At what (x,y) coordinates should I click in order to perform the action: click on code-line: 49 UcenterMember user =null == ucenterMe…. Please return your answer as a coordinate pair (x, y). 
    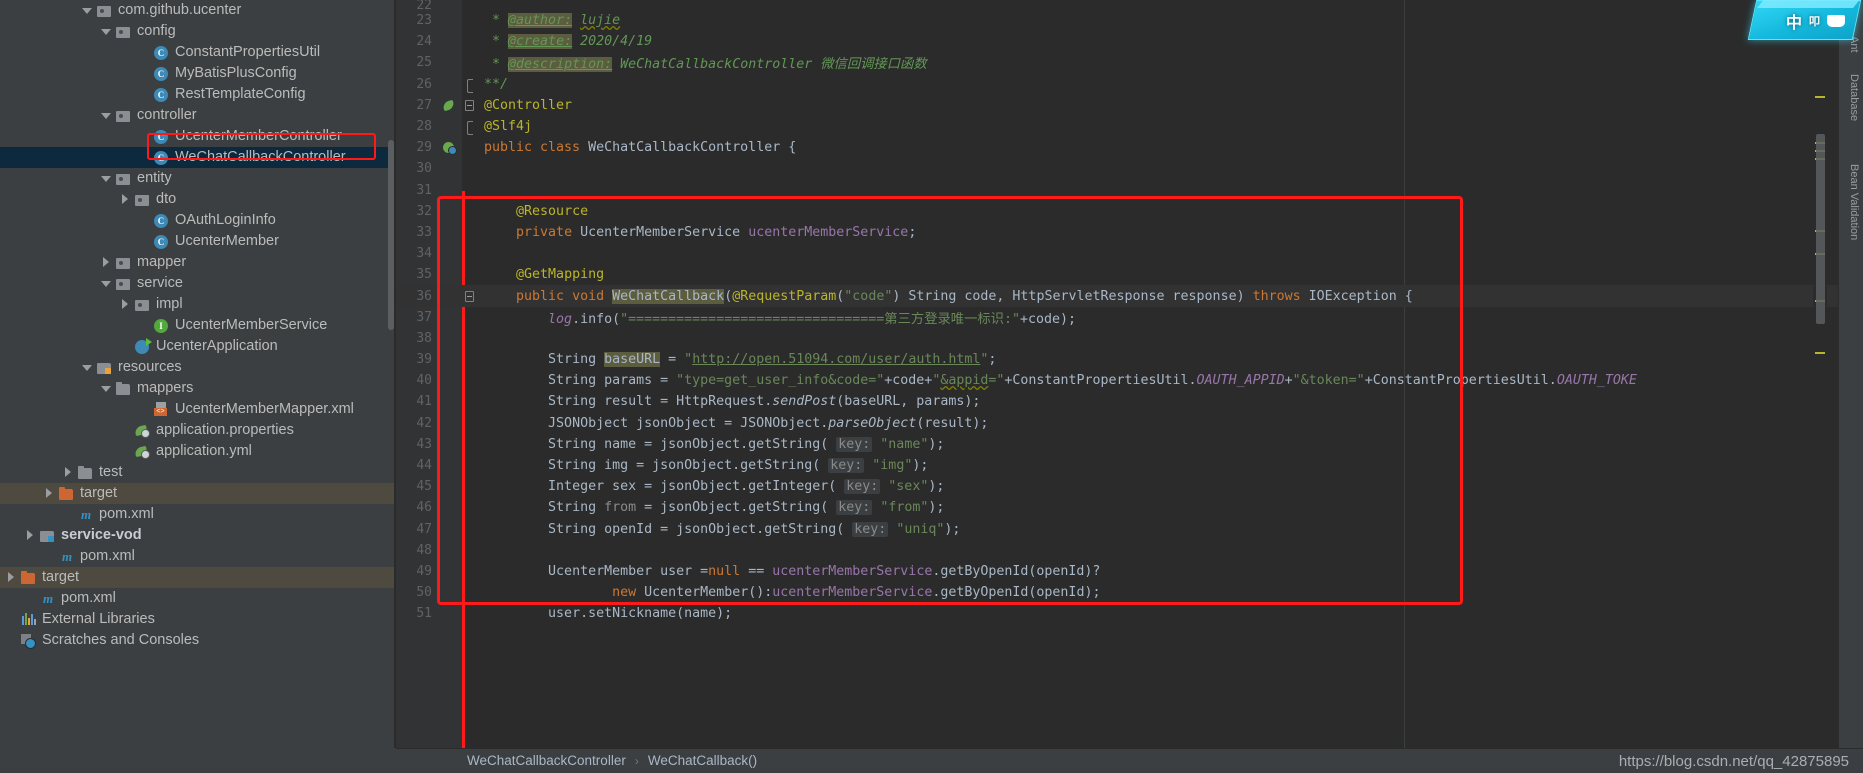
    Looking at the image, I should click on (1129, 571).